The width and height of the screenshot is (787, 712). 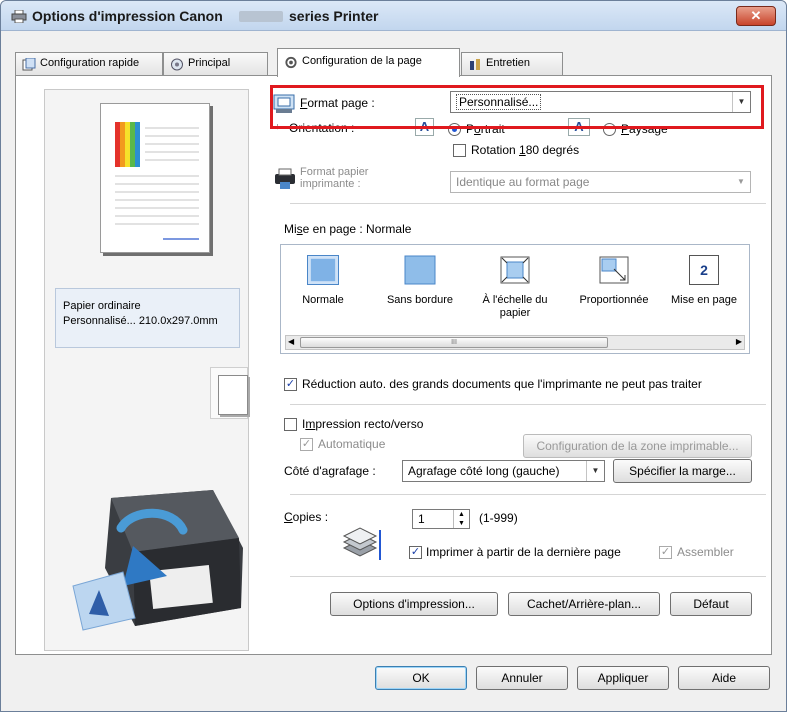 I want to click on layout-fit-to-page: À l'échelle du papier, so click(x=515, y=290).